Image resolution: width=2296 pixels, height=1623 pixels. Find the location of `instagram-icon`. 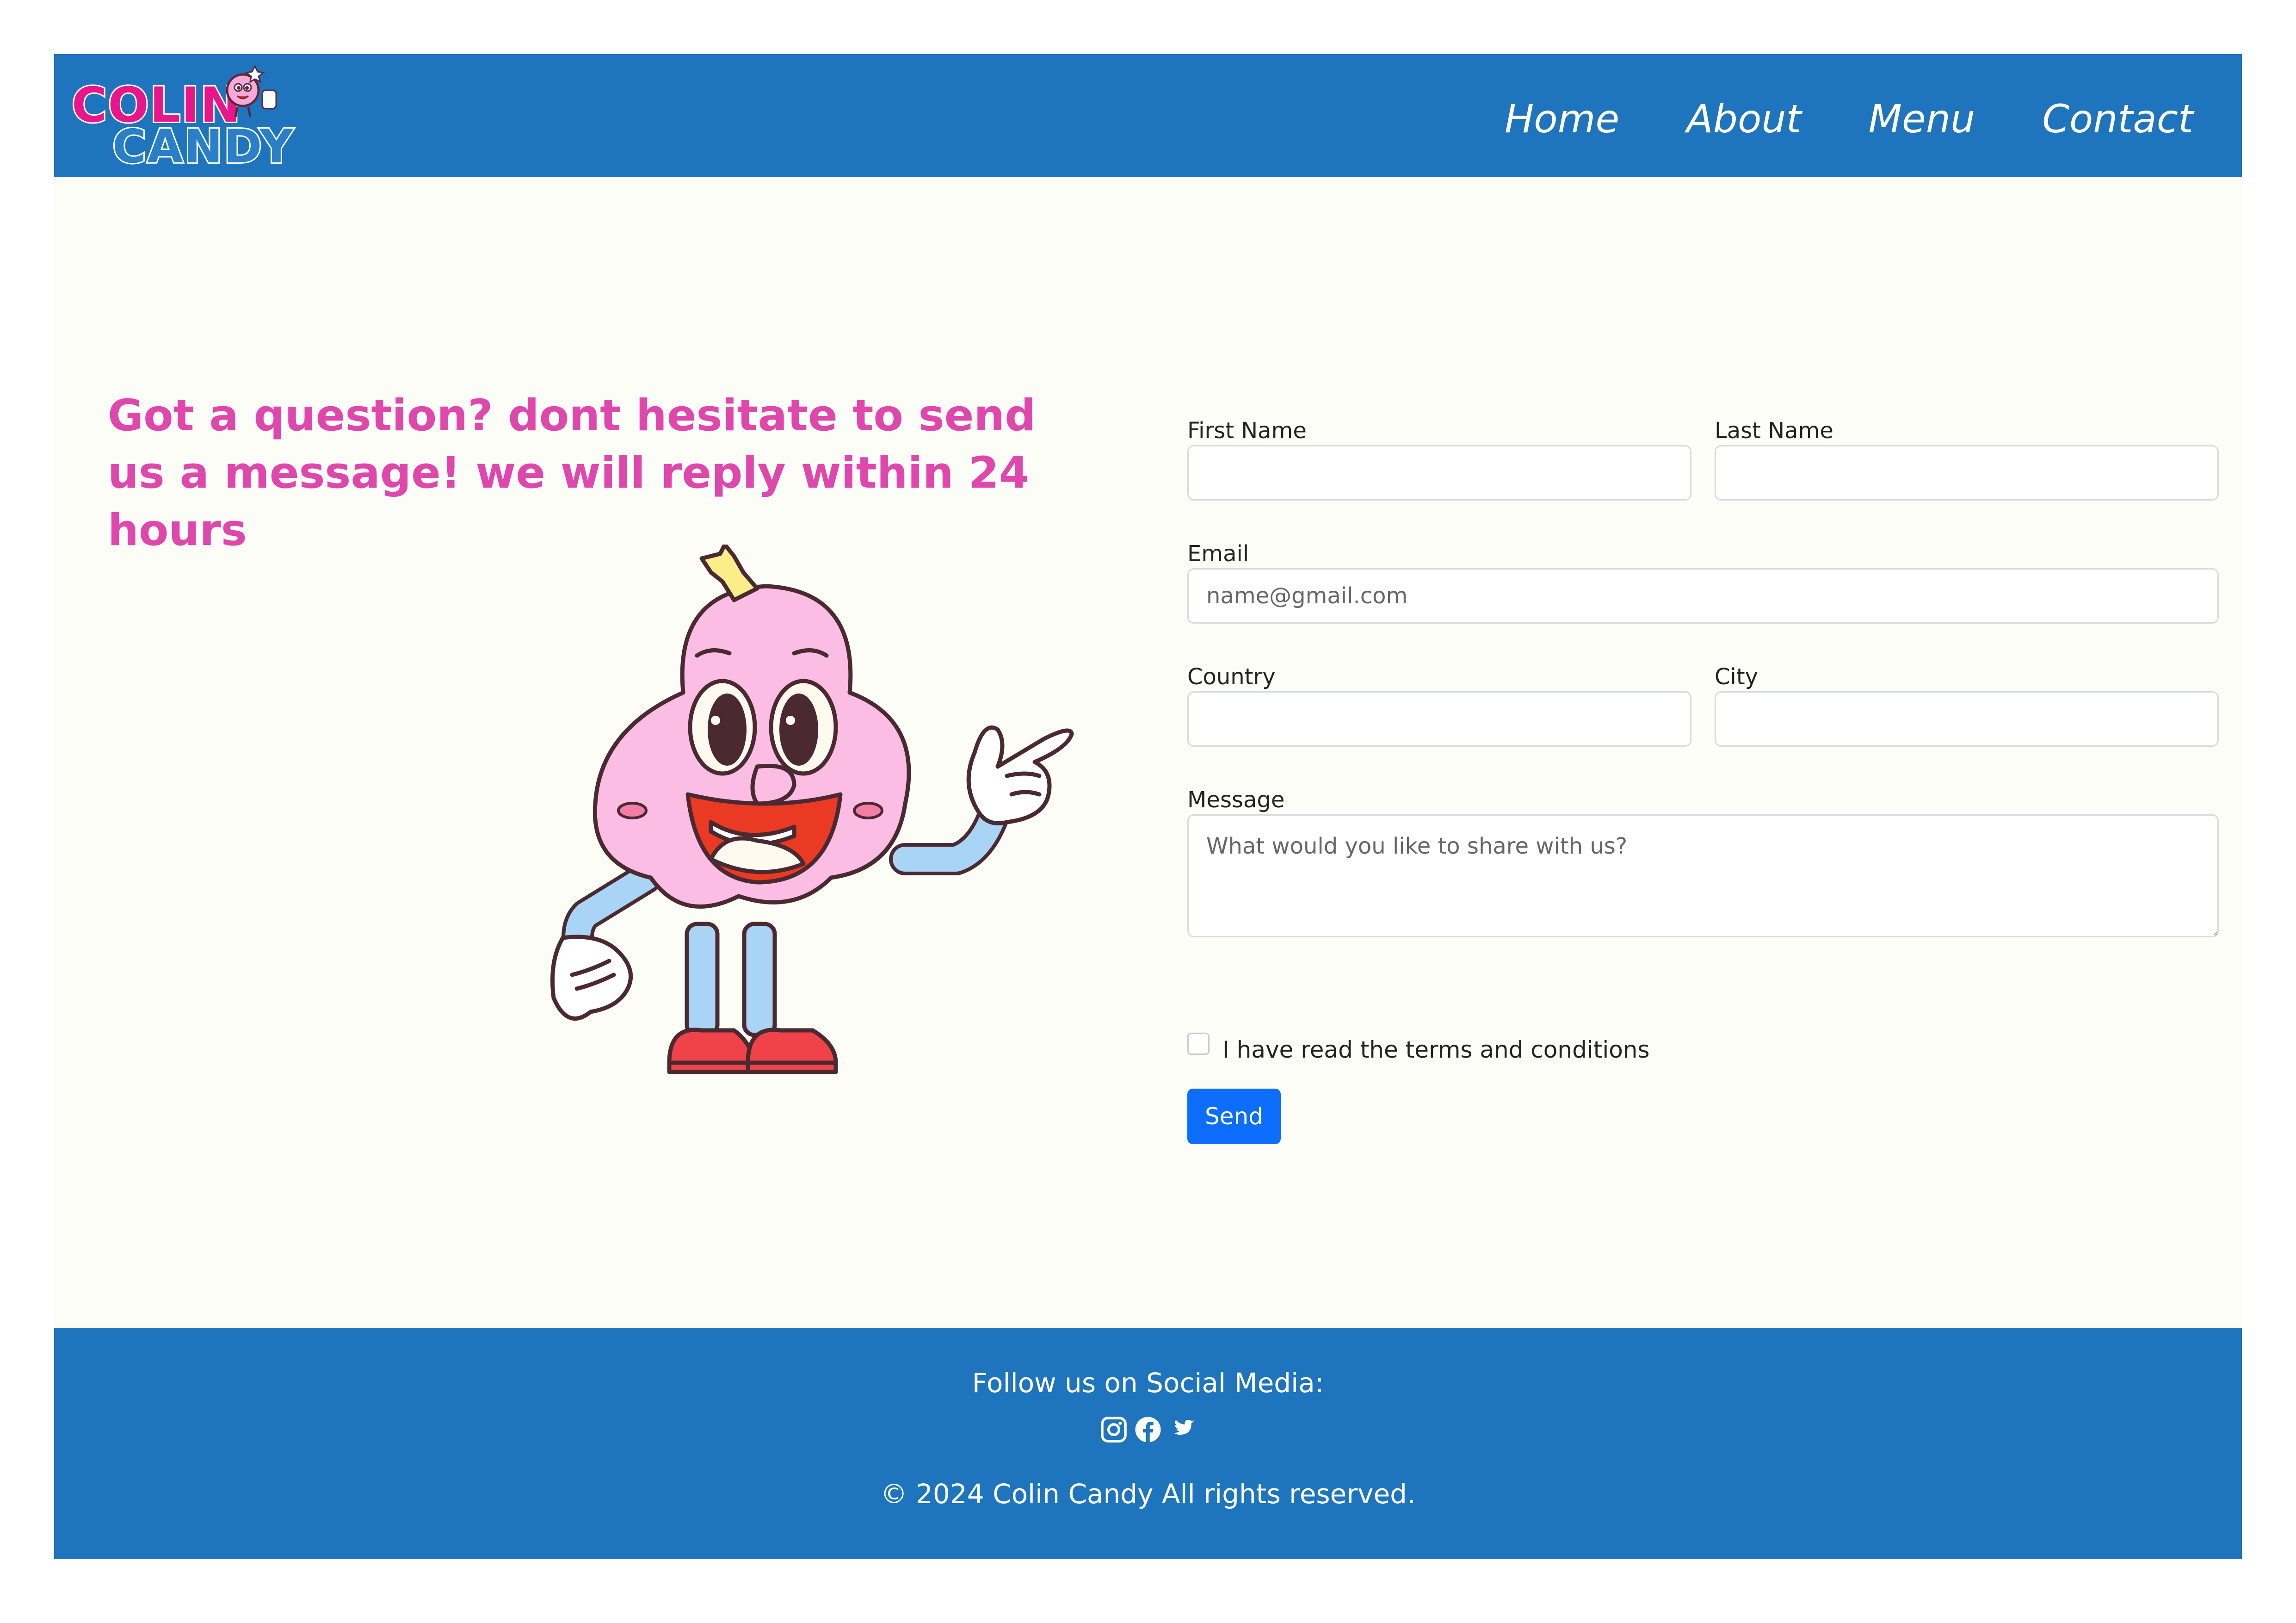

instagram-icon is located at coordinates (1114, 1429).